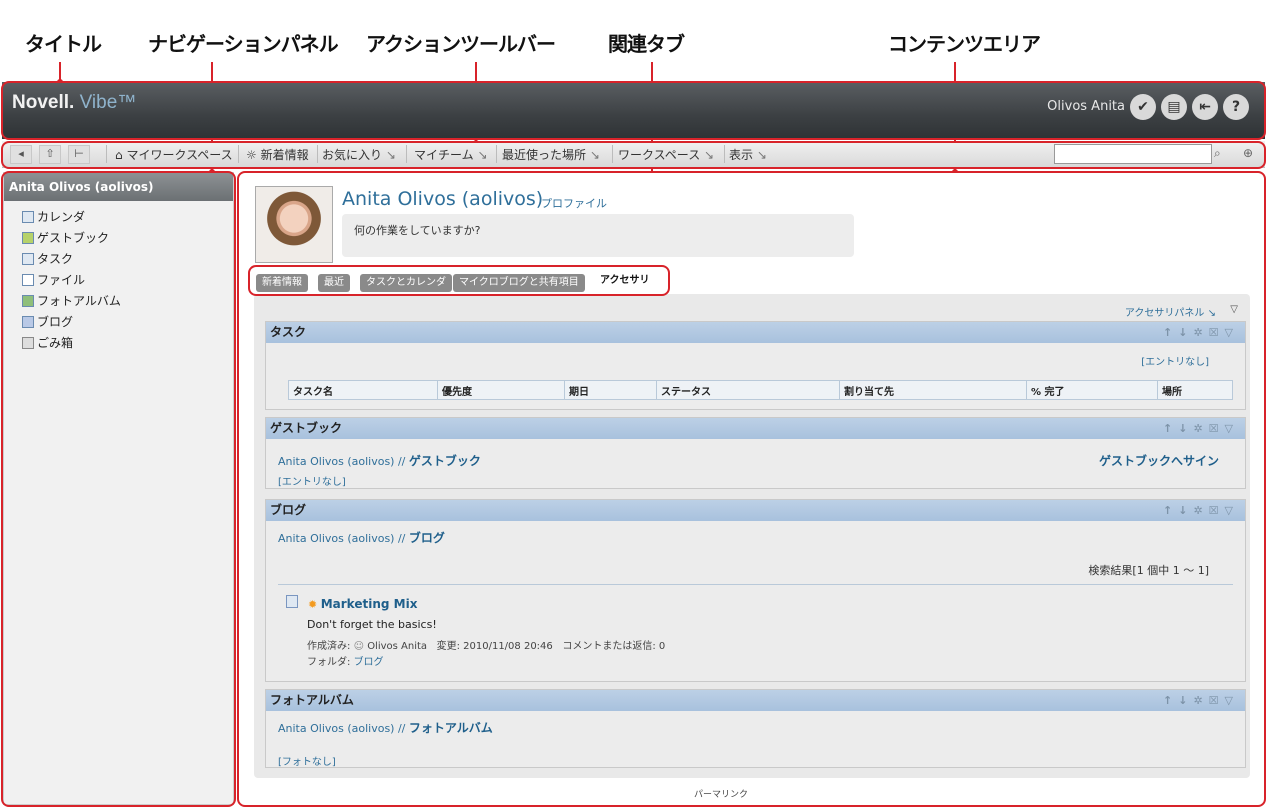  Describe the element at coordinates (519, 283) in the screenshot. I see `tab-microblog: マイクロブログと共有項目` at that location.